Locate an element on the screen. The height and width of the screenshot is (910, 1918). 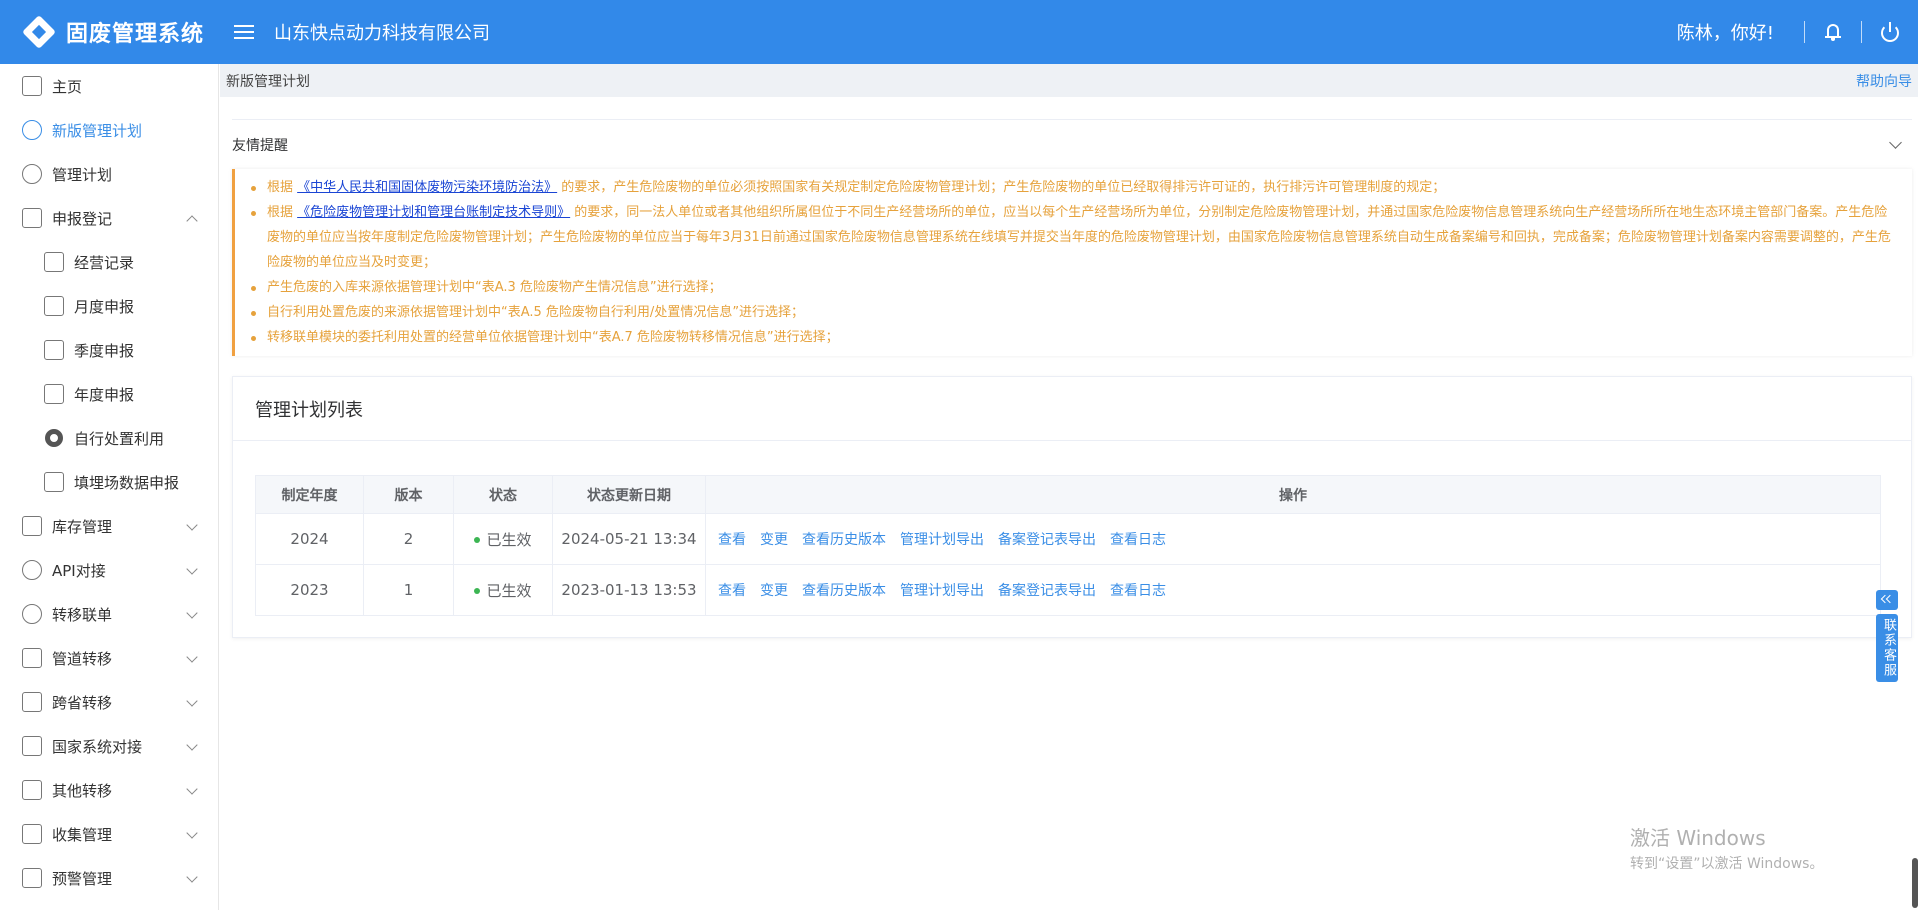
sidebar-item-transfer: 转移联单 is located at coordinates (109, 614).